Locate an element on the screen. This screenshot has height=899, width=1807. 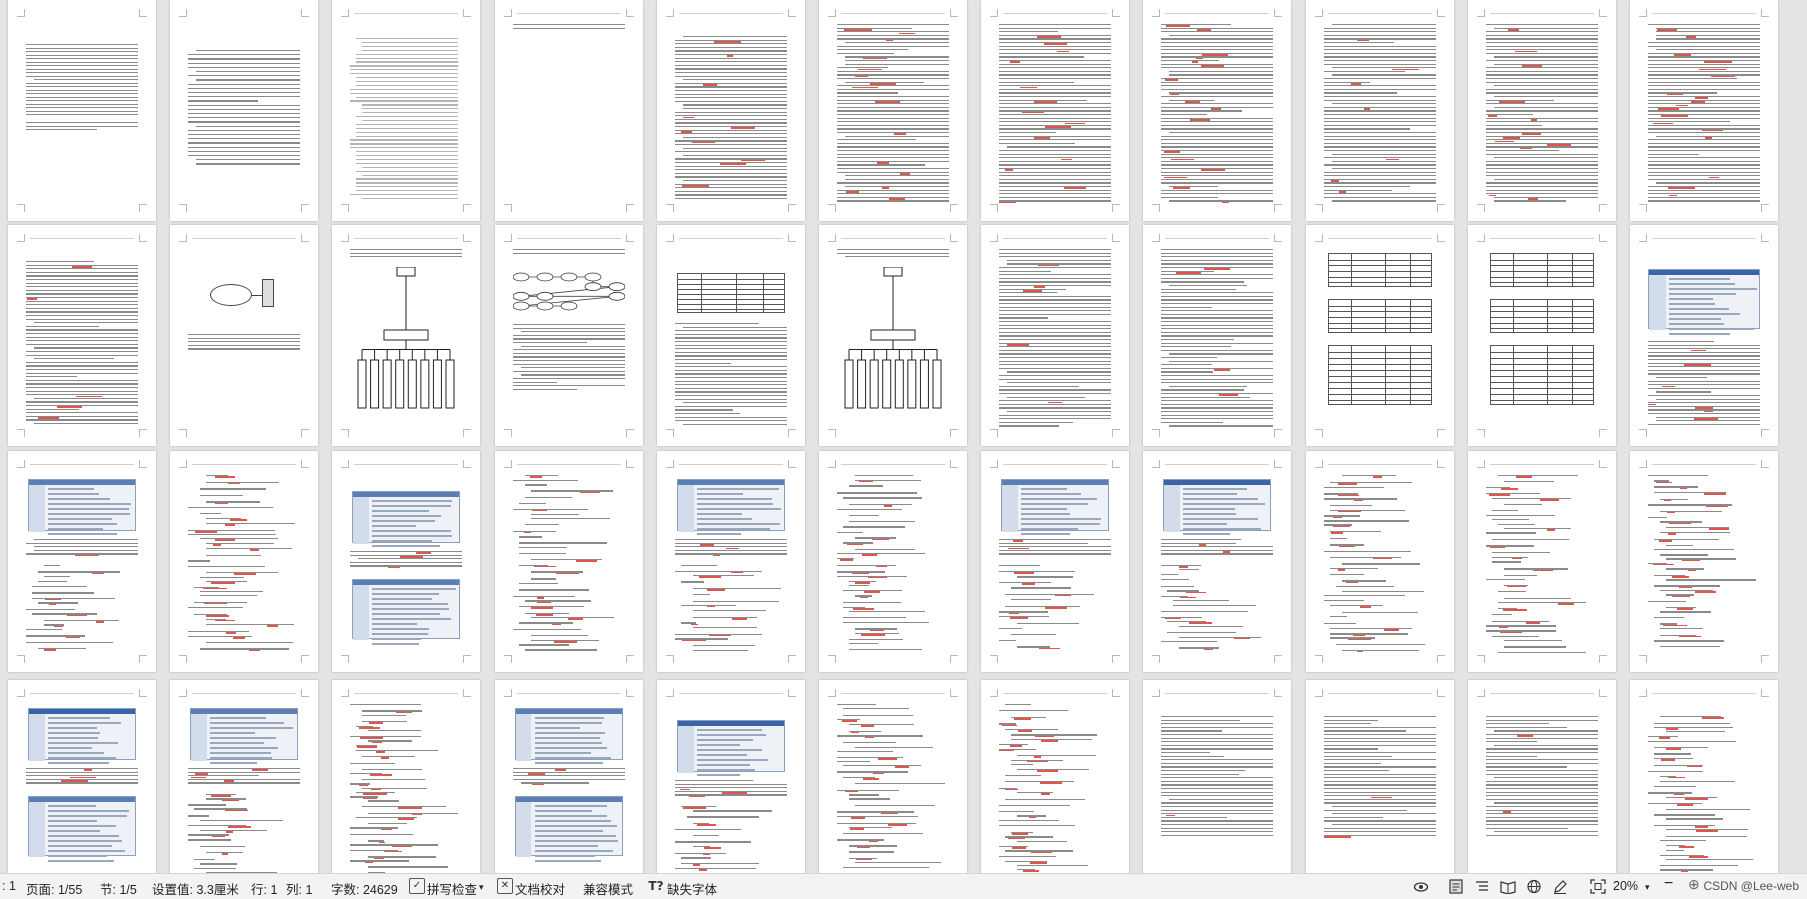
eye-protection-icon is located at coordinates (1421, 886).